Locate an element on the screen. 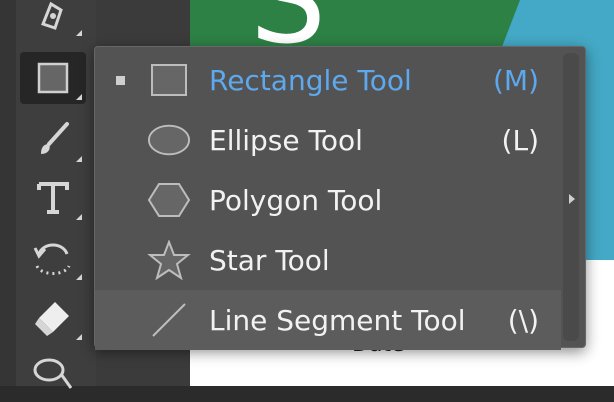  menu-item-ellipse-tool: Ellipse Tool (L) is located at coordinates (328, 140).